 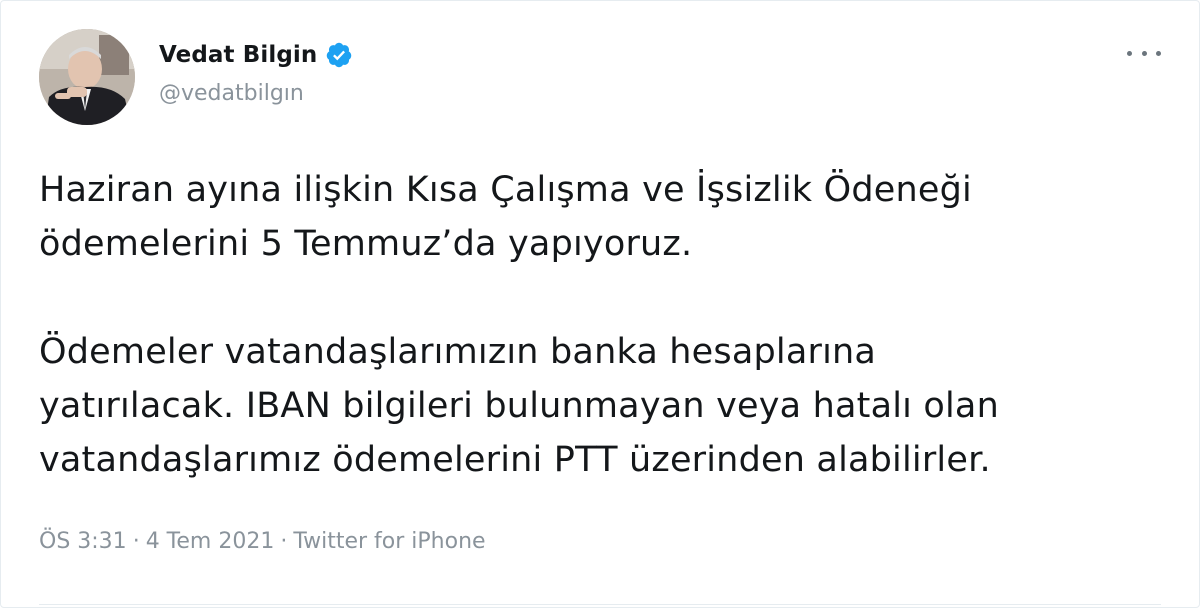 I want to click on tweet-meta: ÖS 3:31 · 4 Tem 2021 · Twitter for iPhone, so click(x=262, y=541).